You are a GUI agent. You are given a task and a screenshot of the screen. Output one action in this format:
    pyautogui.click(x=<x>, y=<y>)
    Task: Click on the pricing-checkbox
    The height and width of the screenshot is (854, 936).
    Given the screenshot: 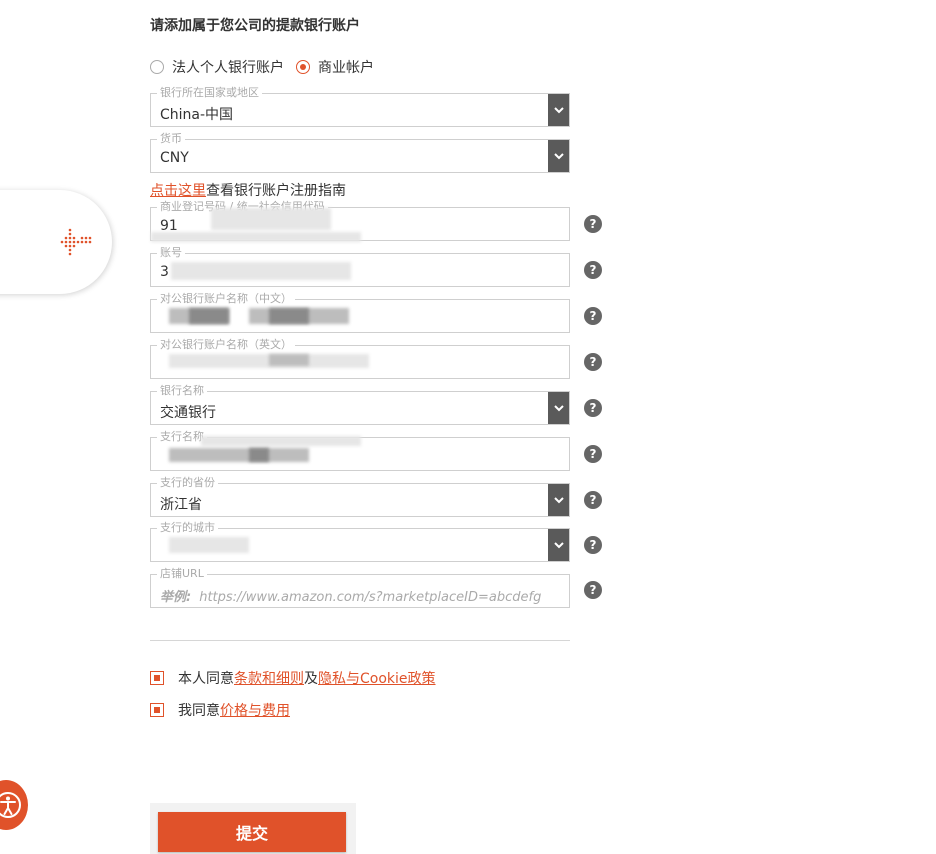 What is the action you would take?
    pyautogui.click(x=157, y=710)
    